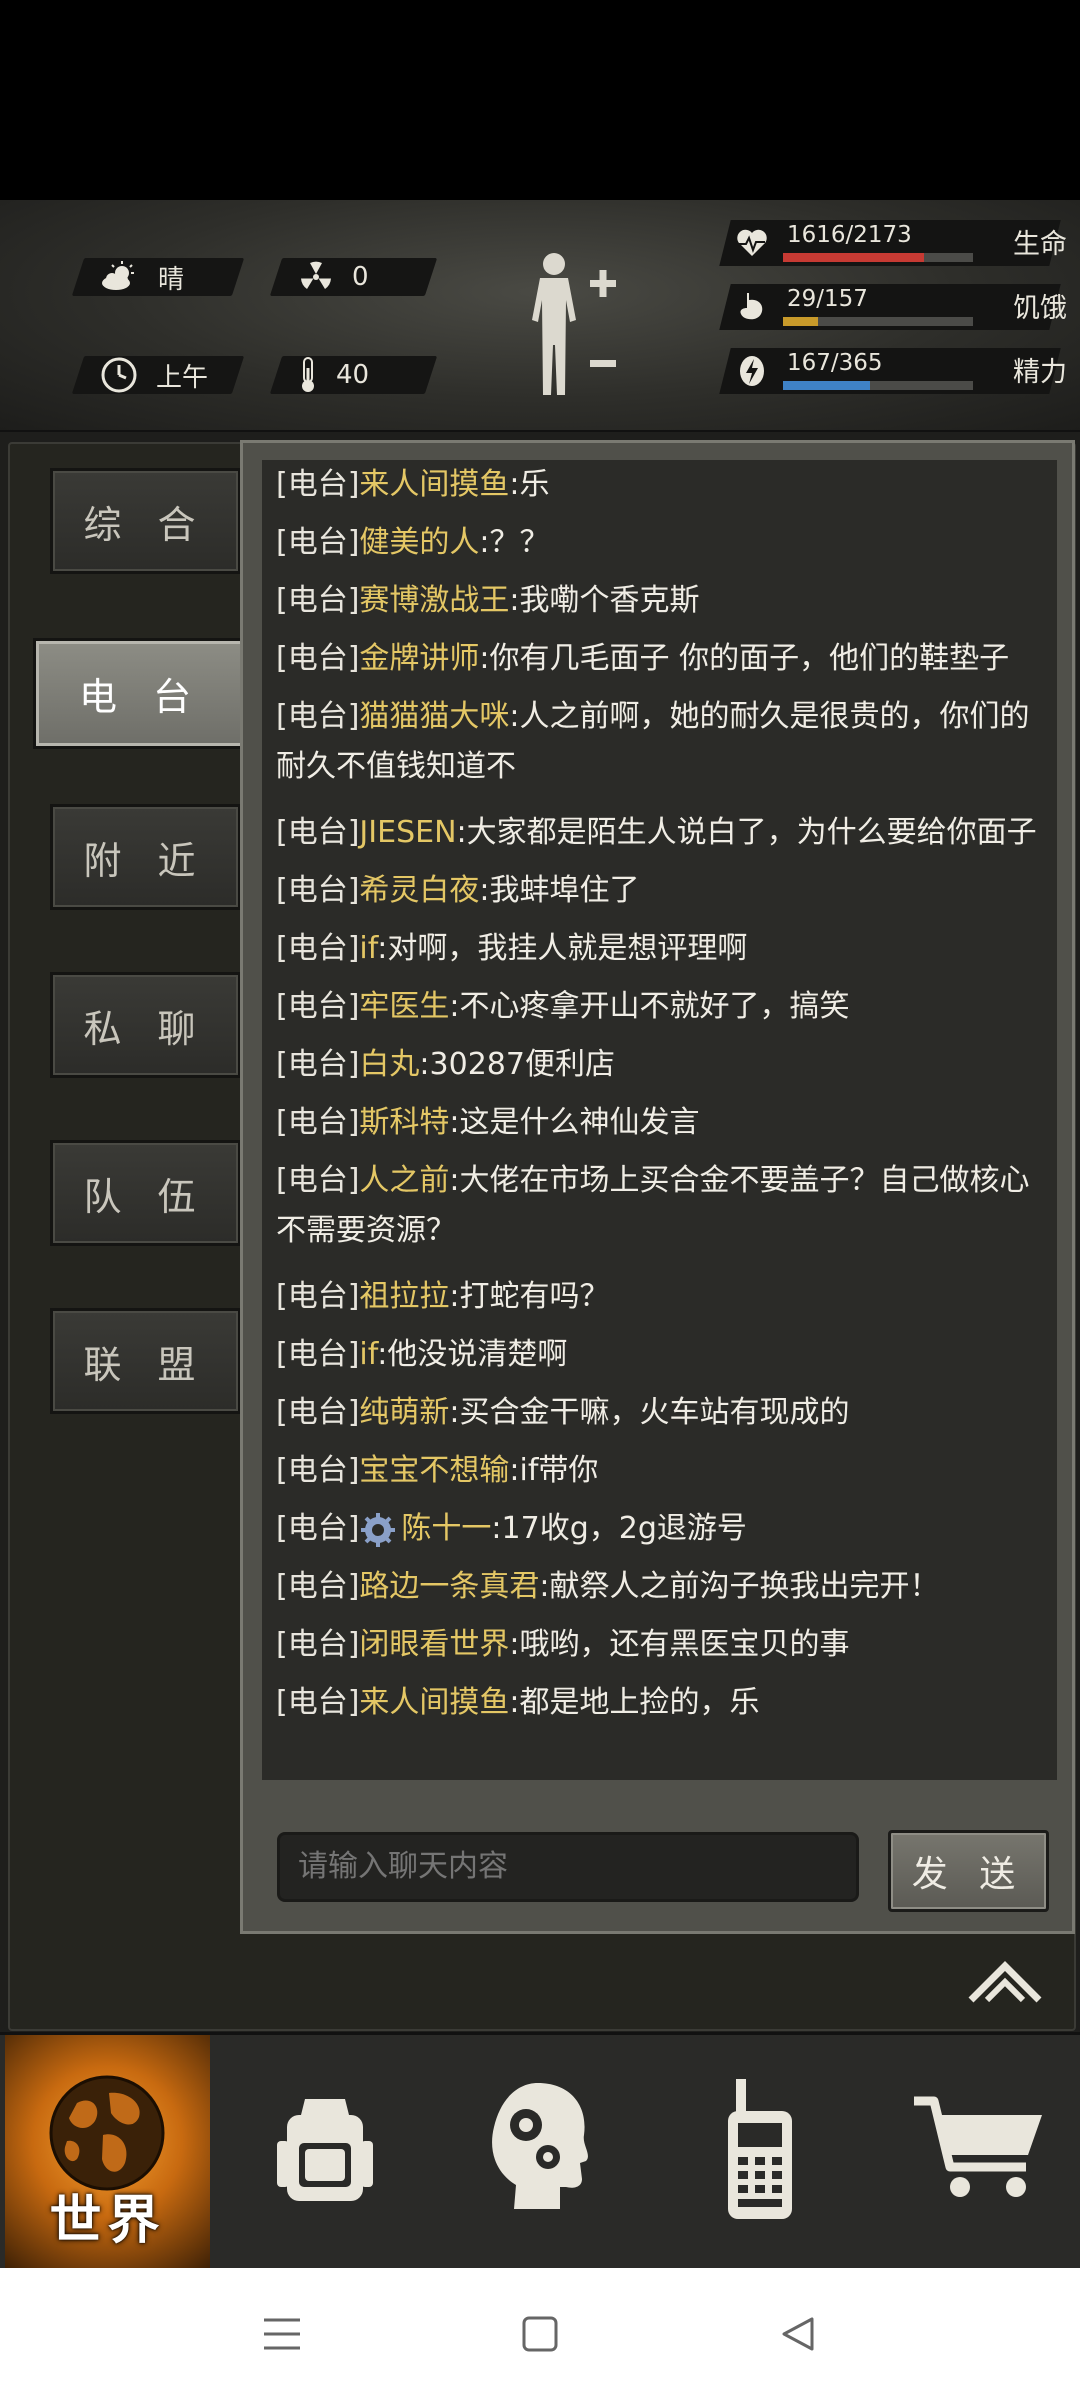  I want to click on message-username: 斯科特, so click(404, 1122).